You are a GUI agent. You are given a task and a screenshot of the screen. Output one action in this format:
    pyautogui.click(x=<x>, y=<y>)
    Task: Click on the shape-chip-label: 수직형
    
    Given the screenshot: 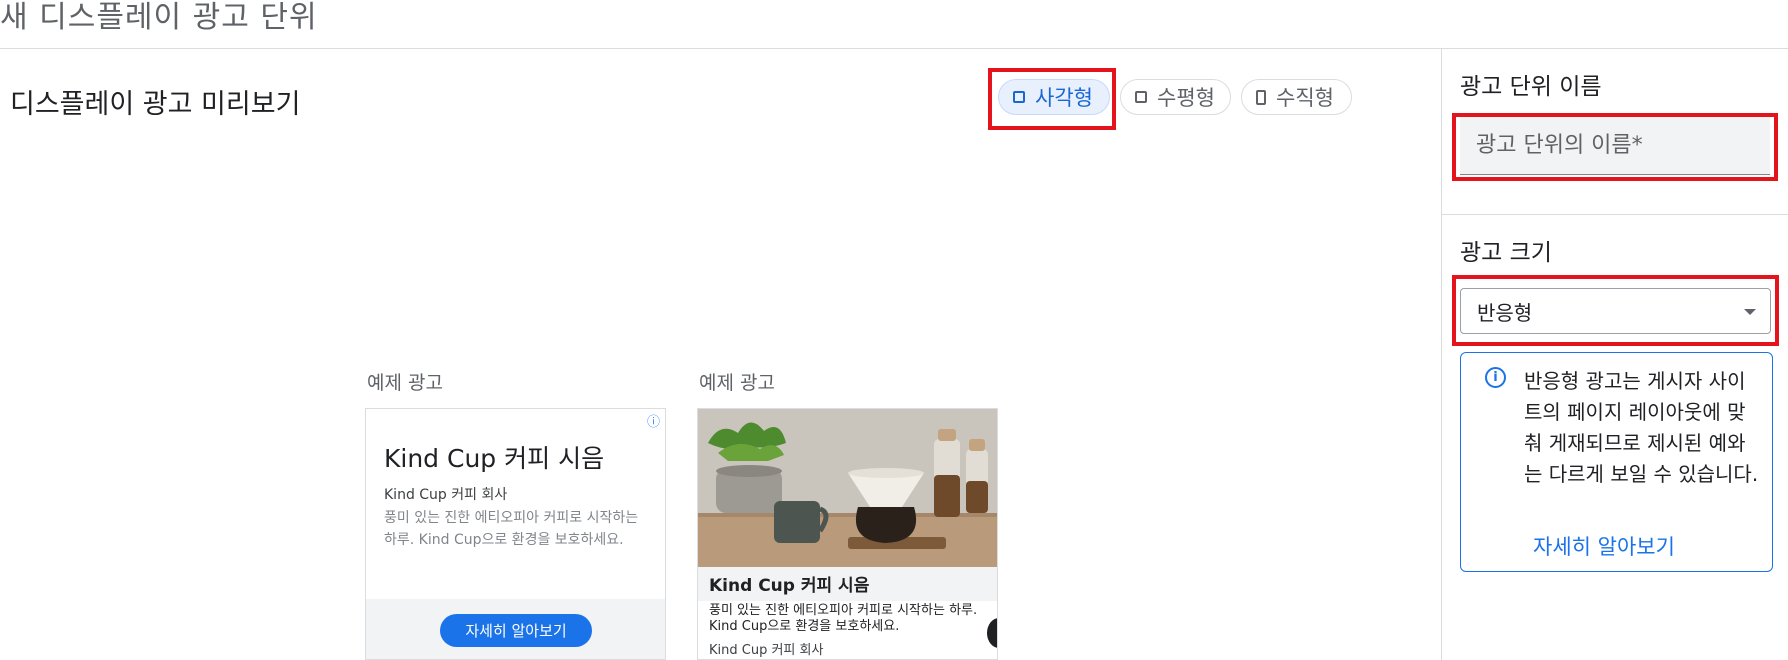 What is the action you would take?
    pyautogui.click(x=1305, y=98)
    